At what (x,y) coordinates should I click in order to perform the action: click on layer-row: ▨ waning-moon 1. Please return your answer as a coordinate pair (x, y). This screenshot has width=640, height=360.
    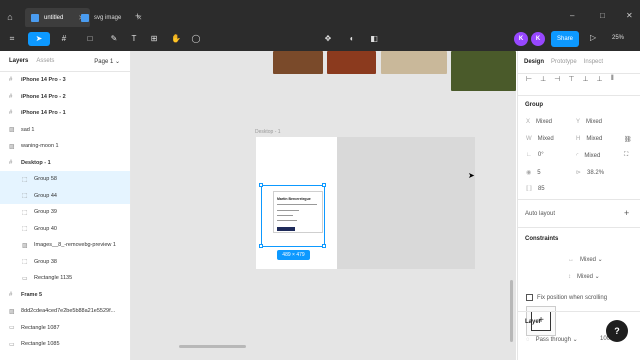
    Looking at the image, I should click on (65, 146).